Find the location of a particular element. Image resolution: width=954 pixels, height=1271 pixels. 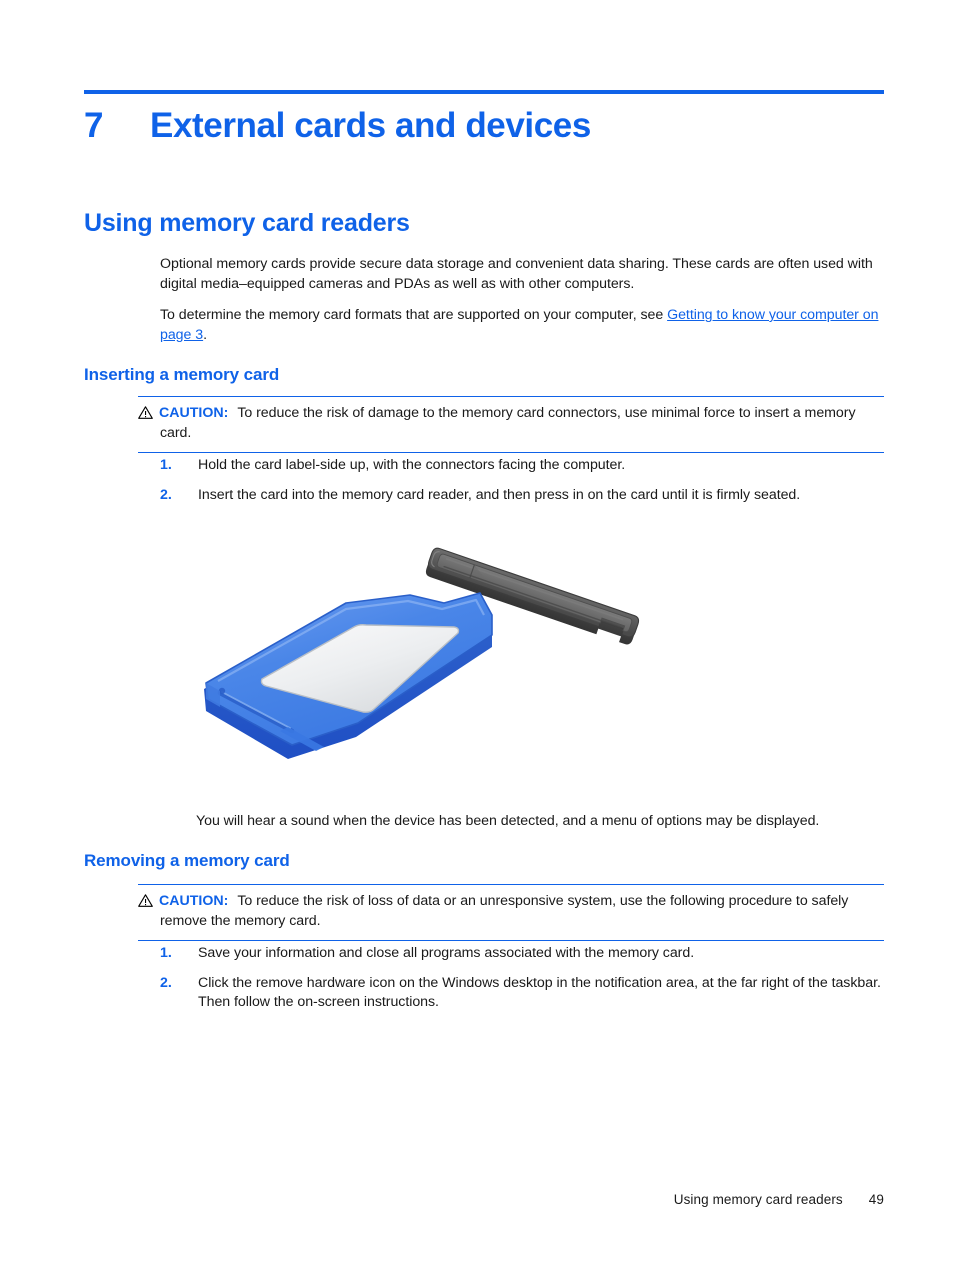

chapter-rule is located at coordinates (484, 92).